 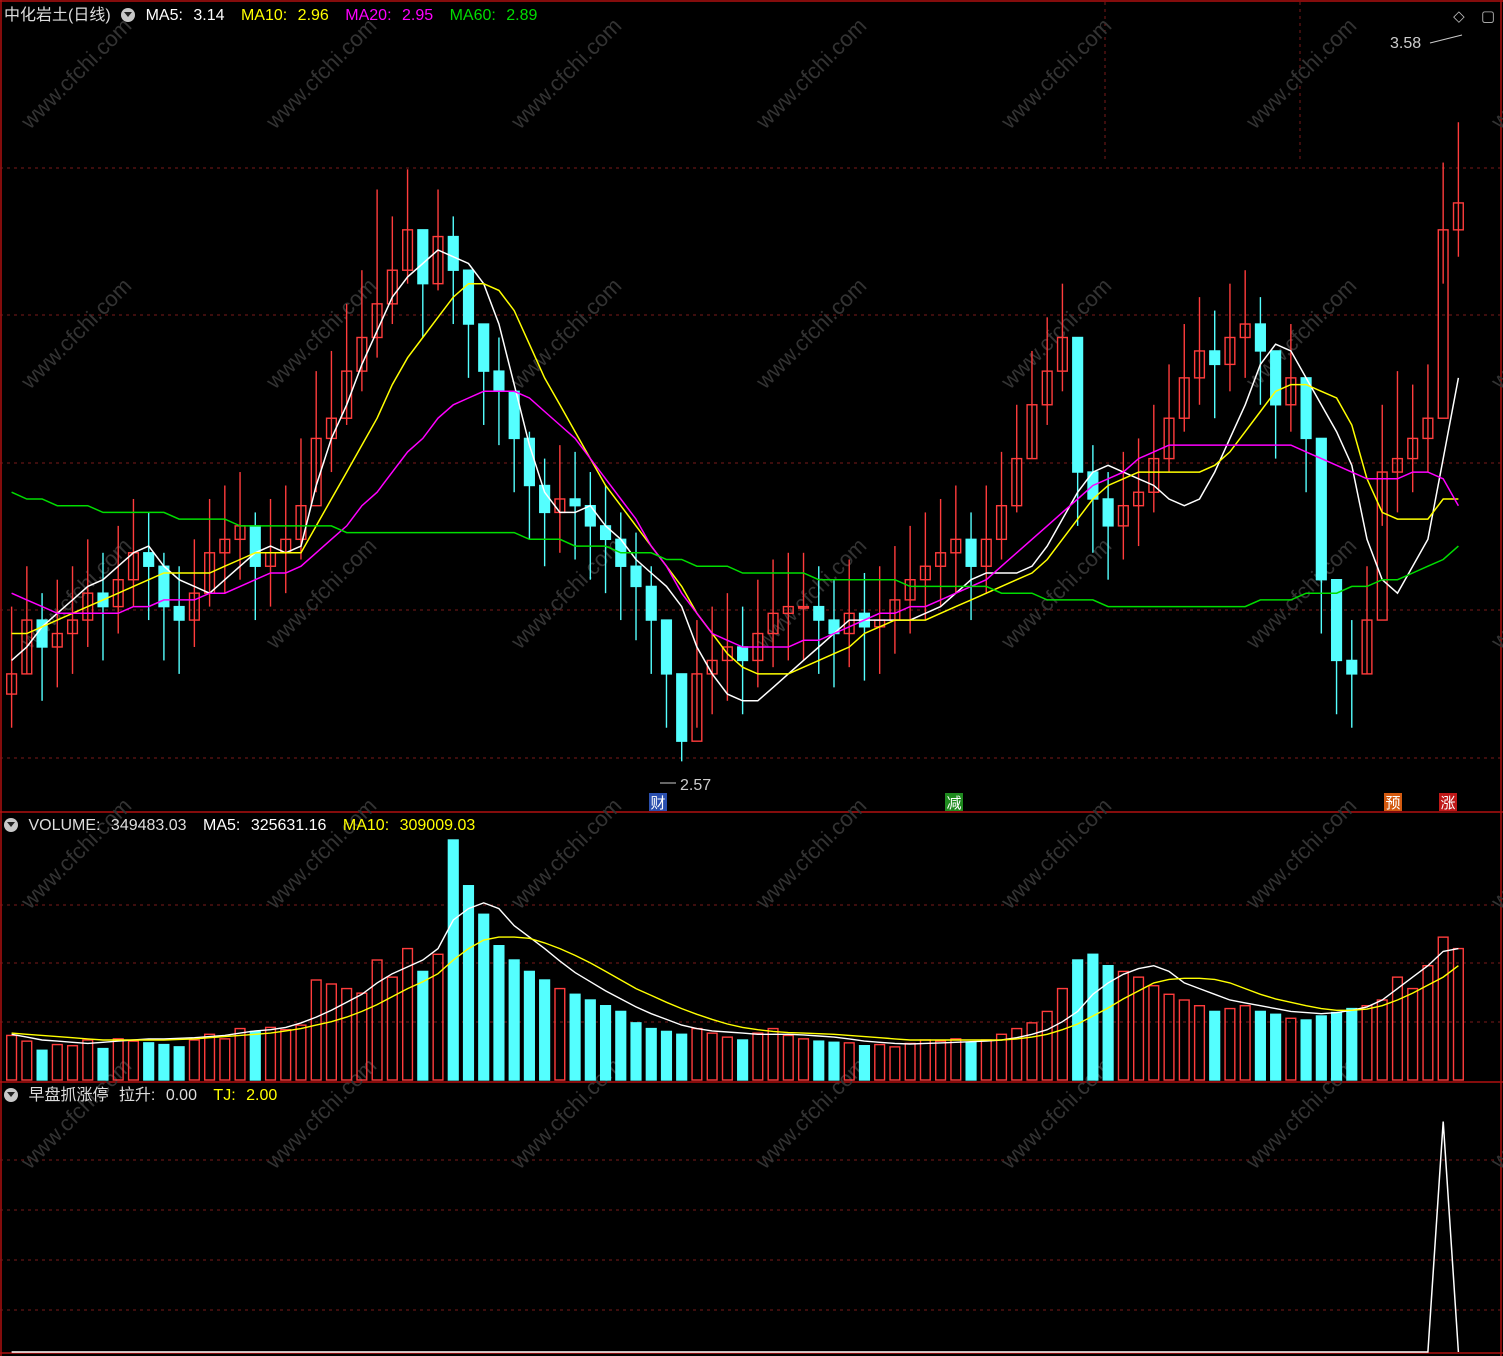 What do you see at coordinates (953, 803) in the screenshot?
I see `event-marker-label: 减` at bounding box center [953, 803].